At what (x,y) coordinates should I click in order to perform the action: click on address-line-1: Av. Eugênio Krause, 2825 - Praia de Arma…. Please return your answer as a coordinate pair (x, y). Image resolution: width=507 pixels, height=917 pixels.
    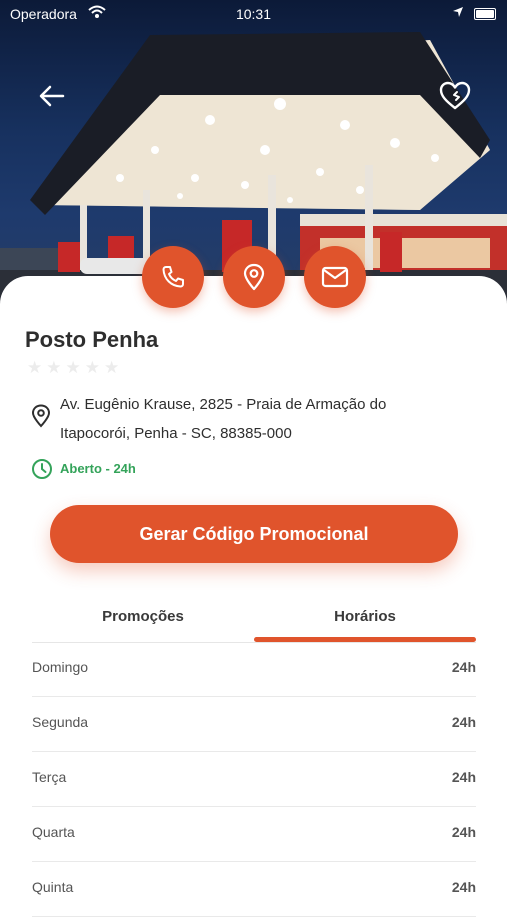
    Looking at the image, I should click on (223, 404).